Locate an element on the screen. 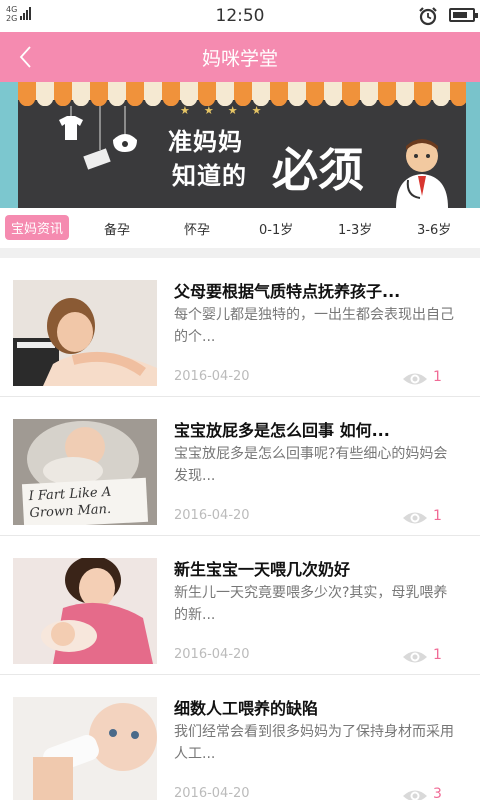 Image resolution: width=480 pixels, height=800 pixels. nav-bar: 妈咪学堂 is located at coordinates (240, 57).